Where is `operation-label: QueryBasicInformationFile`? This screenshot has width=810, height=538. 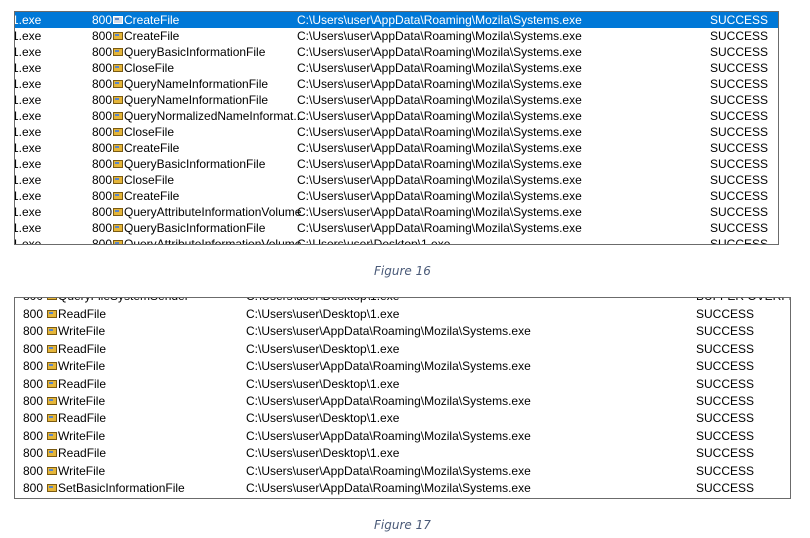
operation-label: QueryBasicInformationFile is located at coordinates (195, 52).